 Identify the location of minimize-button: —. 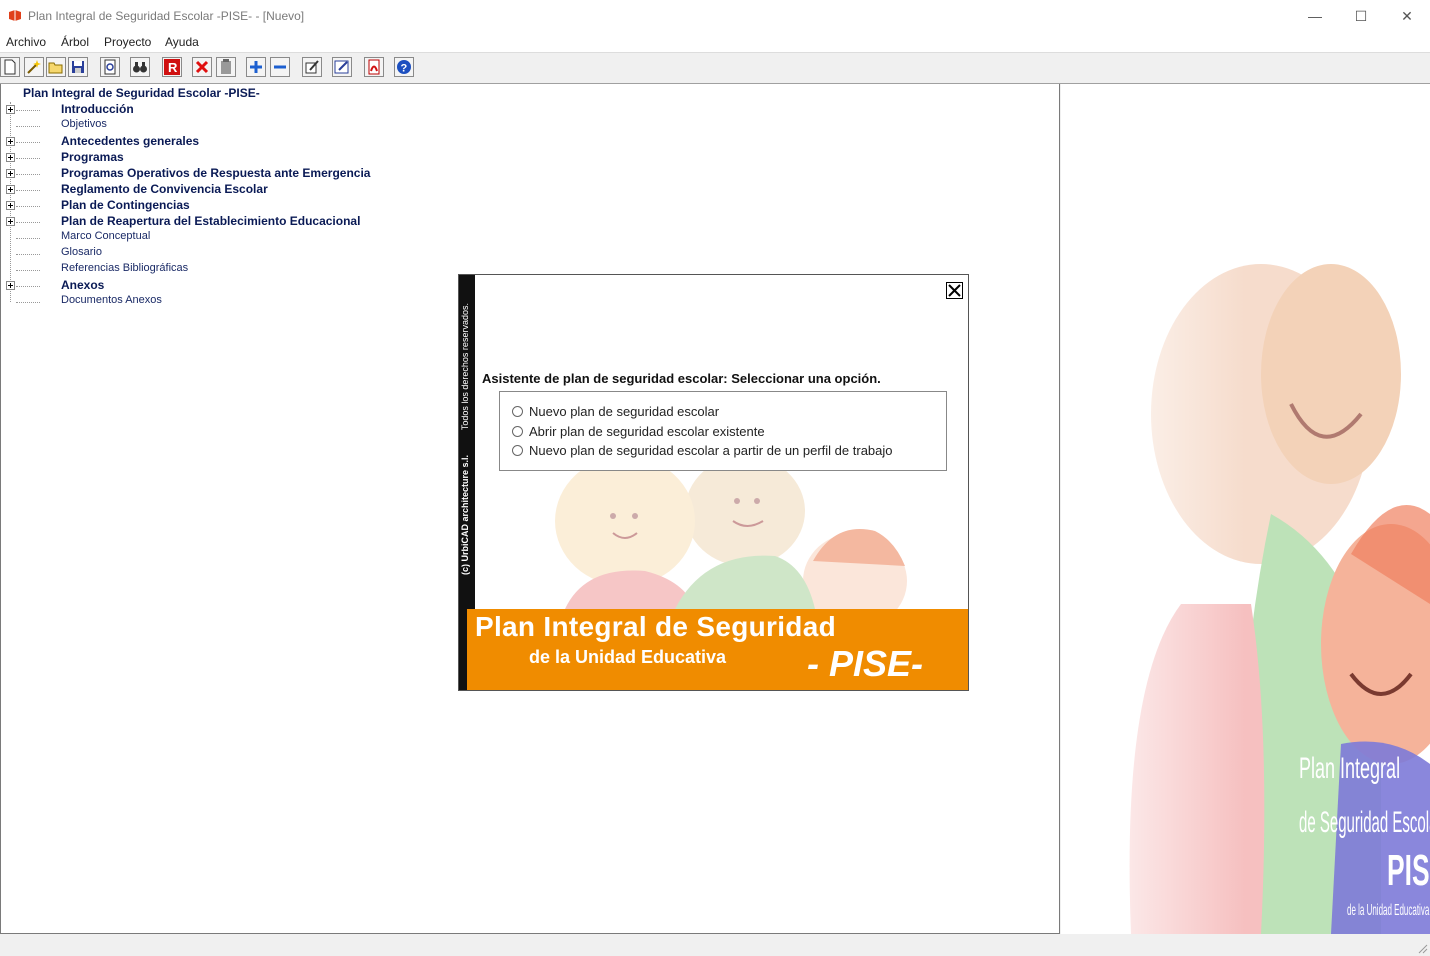
(1315, 16).